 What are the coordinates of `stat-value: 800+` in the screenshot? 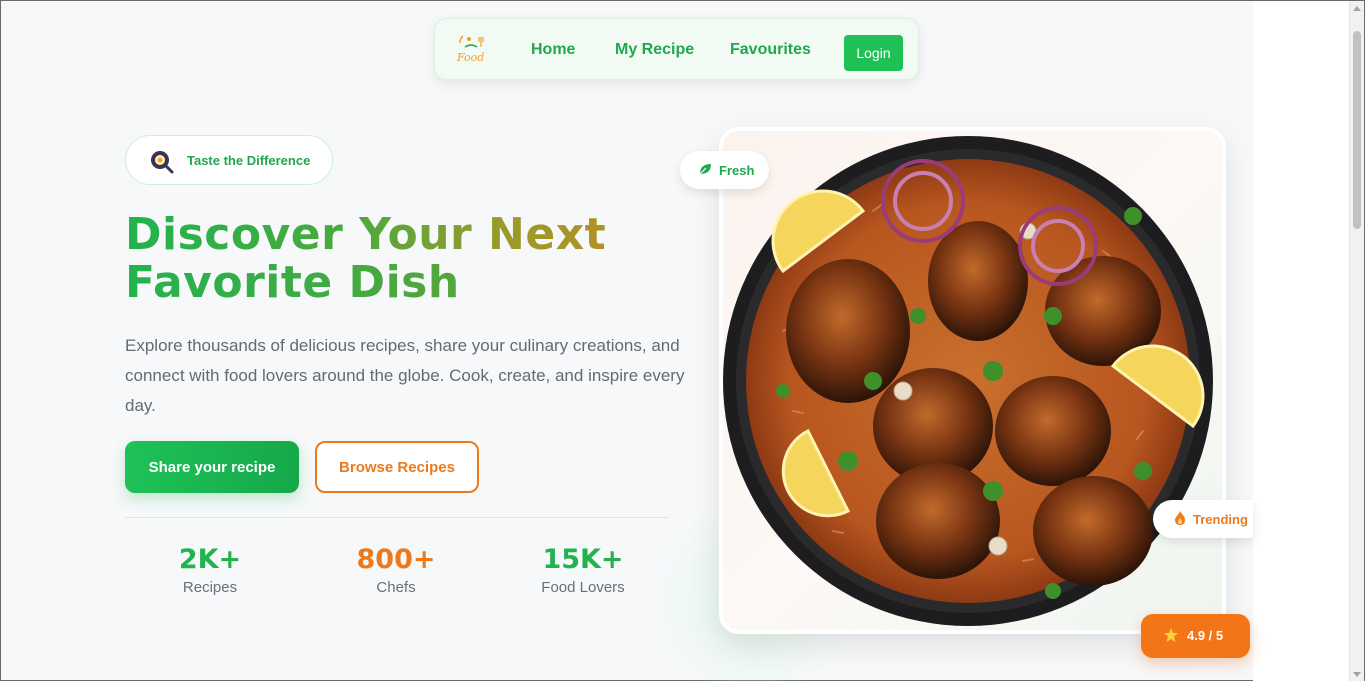 It's located at (396, 559).